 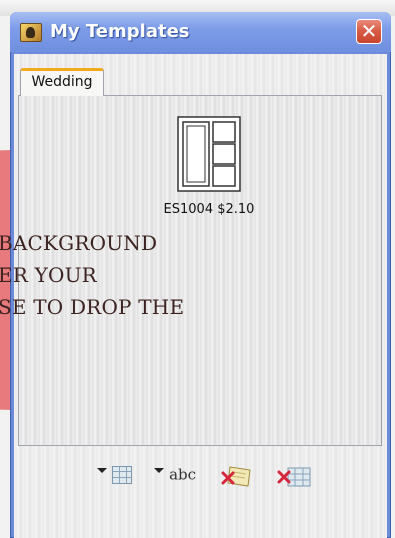 I want to click on templates-app-icon, so click(x=31, y=32).